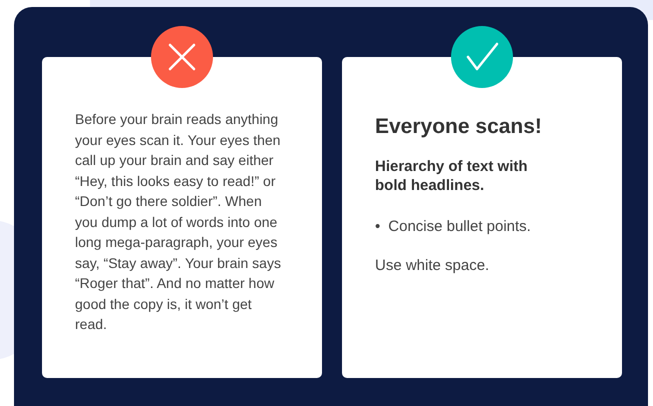 This screenshot has height=406, width=653. Describe the element at coordinates (452, 175) in the screenshot. I see `subheading: Hierarchy of text with bold headlines.` at that location.